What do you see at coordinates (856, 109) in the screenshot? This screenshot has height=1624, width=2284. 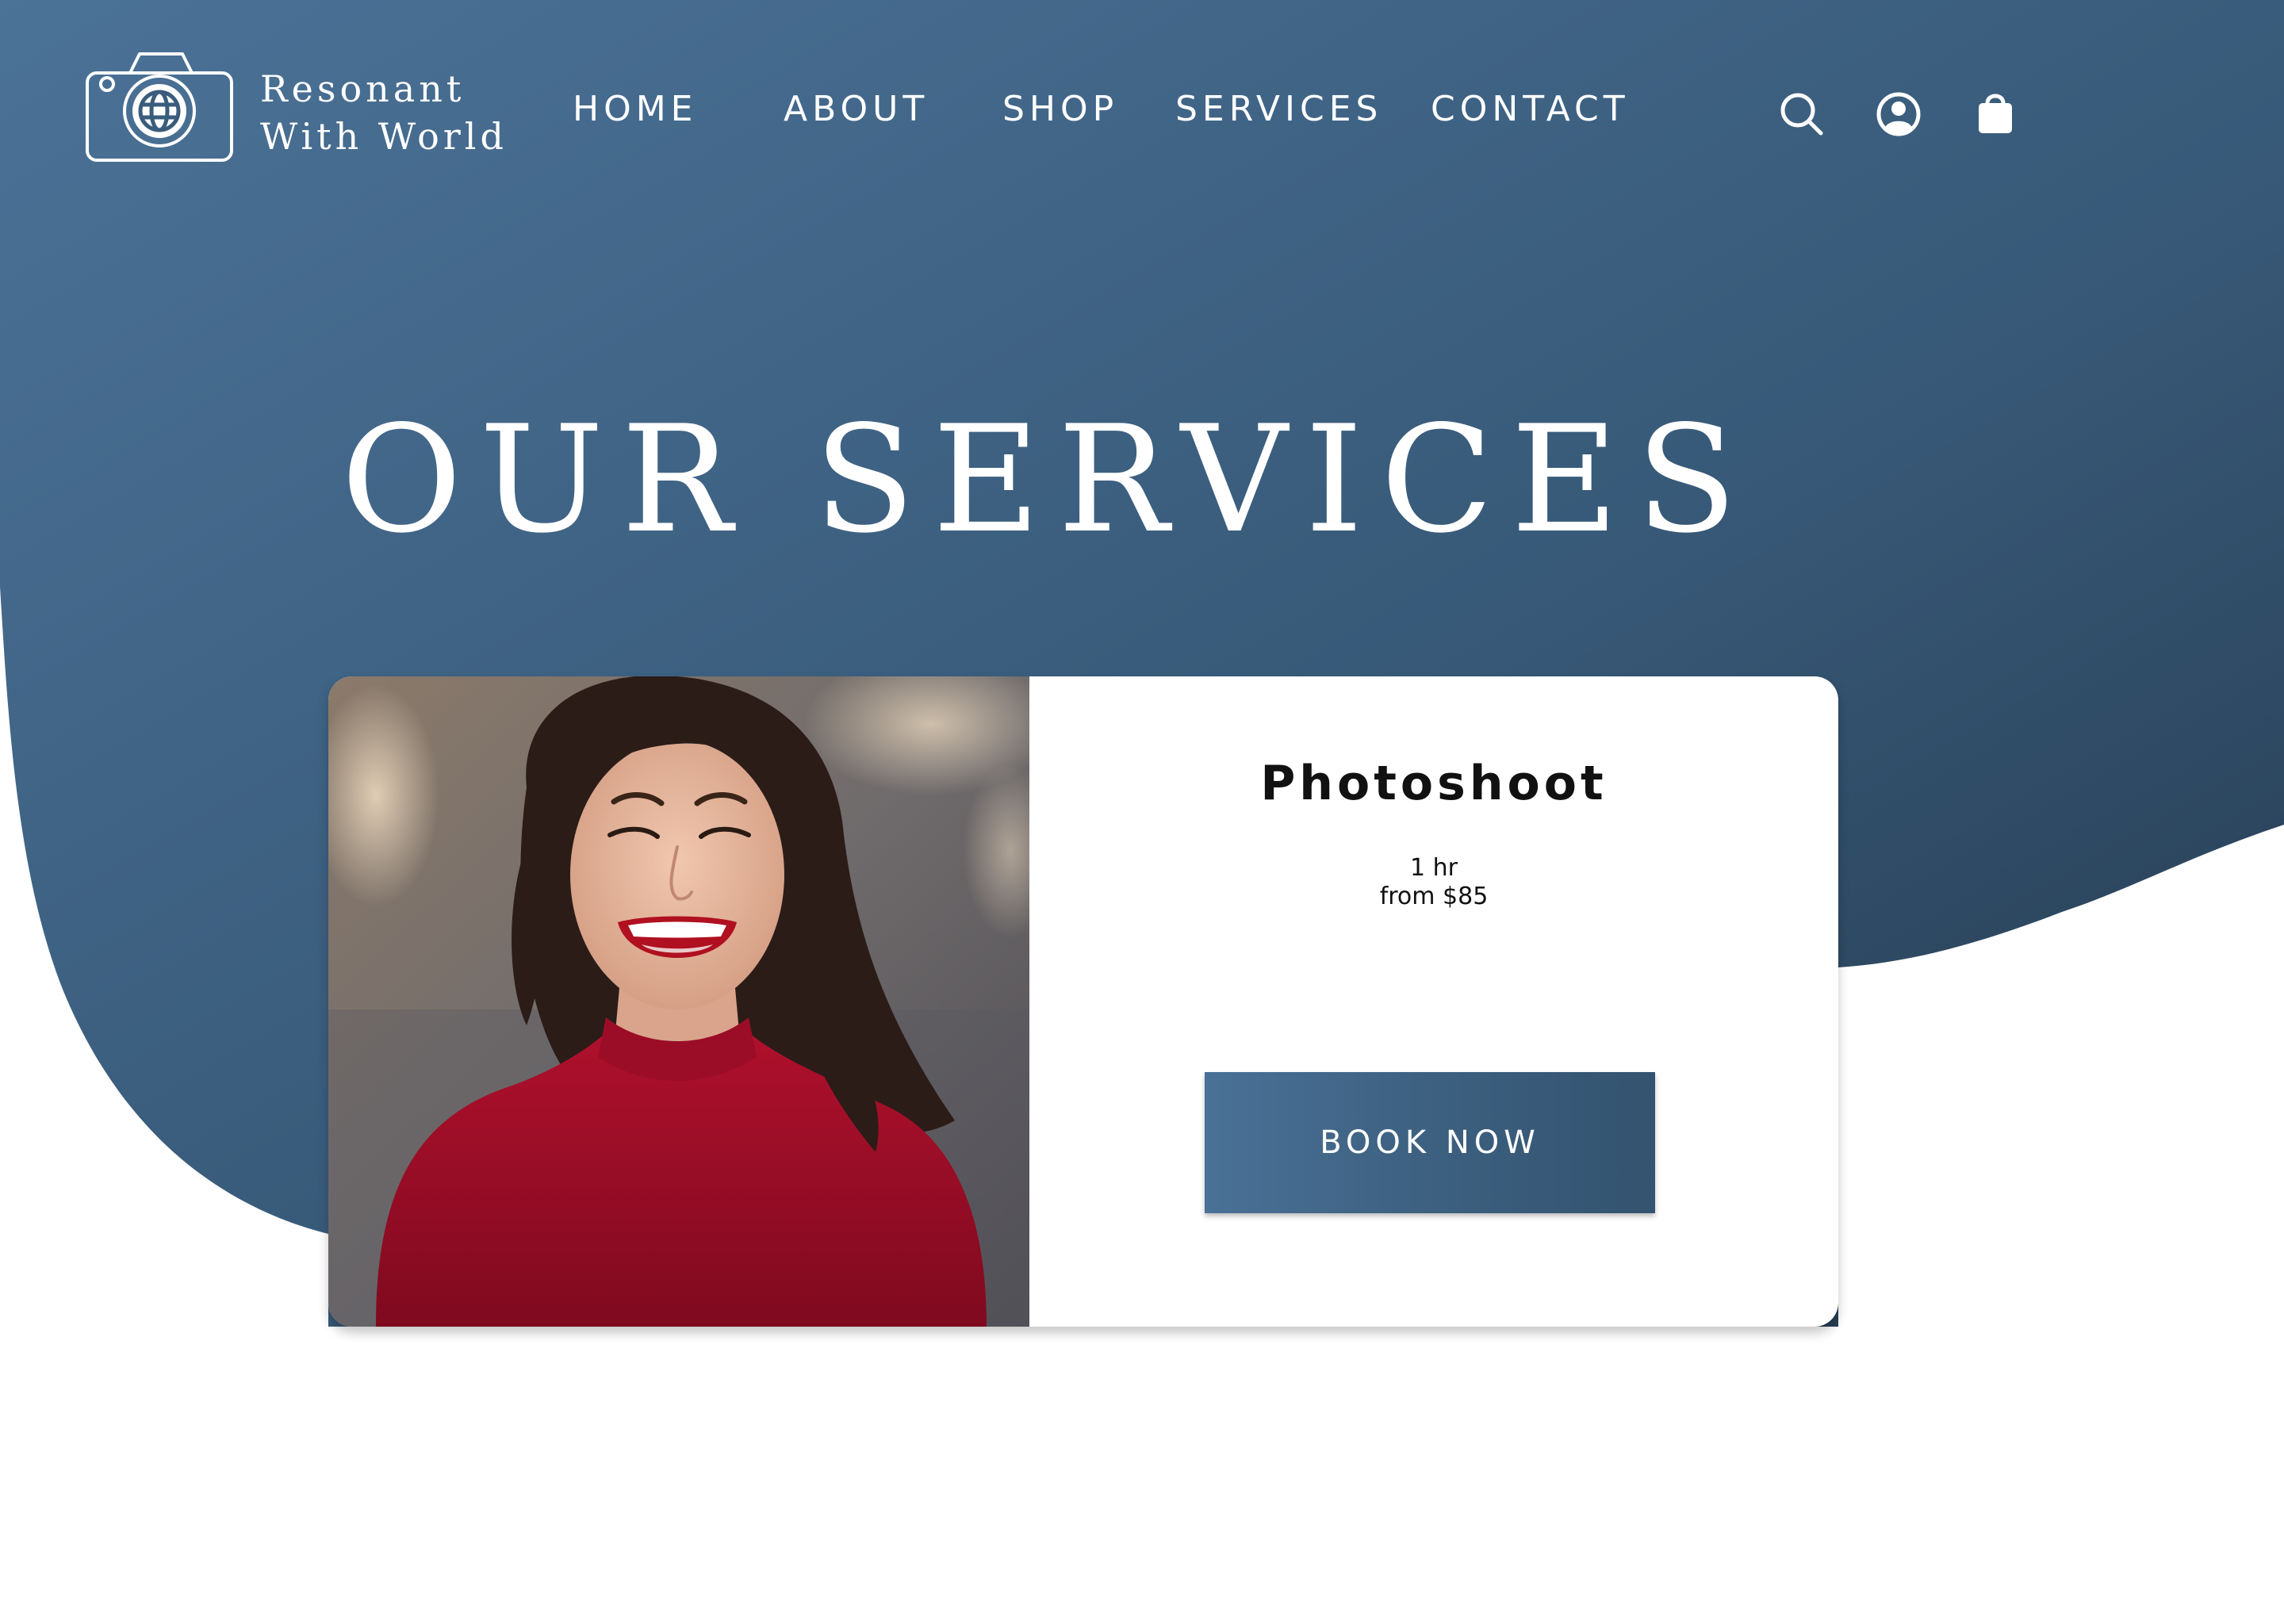 I see `nav-about: ABOUT` at bounding box center [856, 109].